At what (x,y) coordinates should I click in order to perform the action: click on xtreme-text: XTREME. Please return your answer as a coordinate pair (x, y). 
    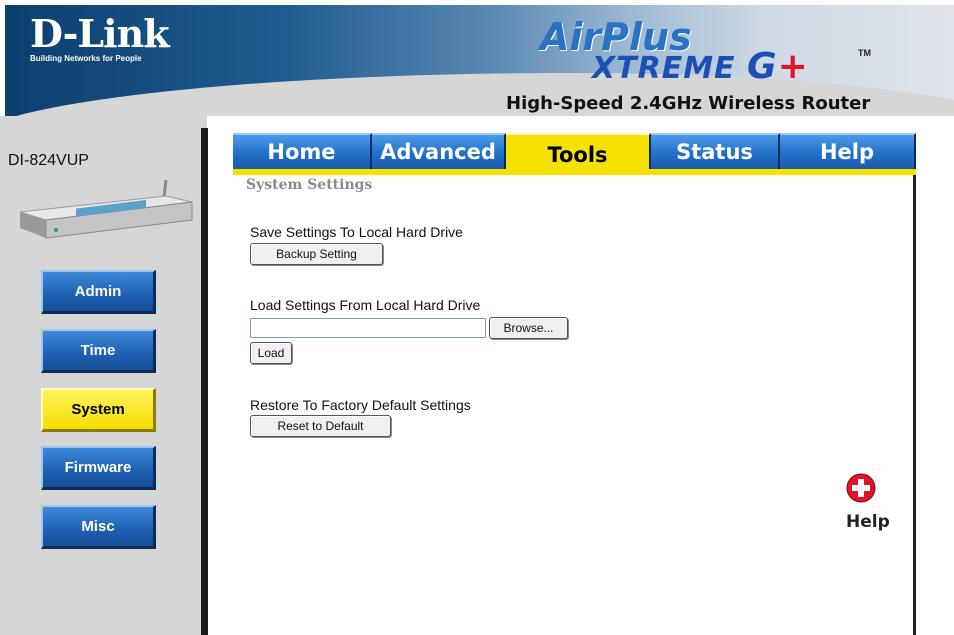
    Looking at the image, I should click on (664, 68).